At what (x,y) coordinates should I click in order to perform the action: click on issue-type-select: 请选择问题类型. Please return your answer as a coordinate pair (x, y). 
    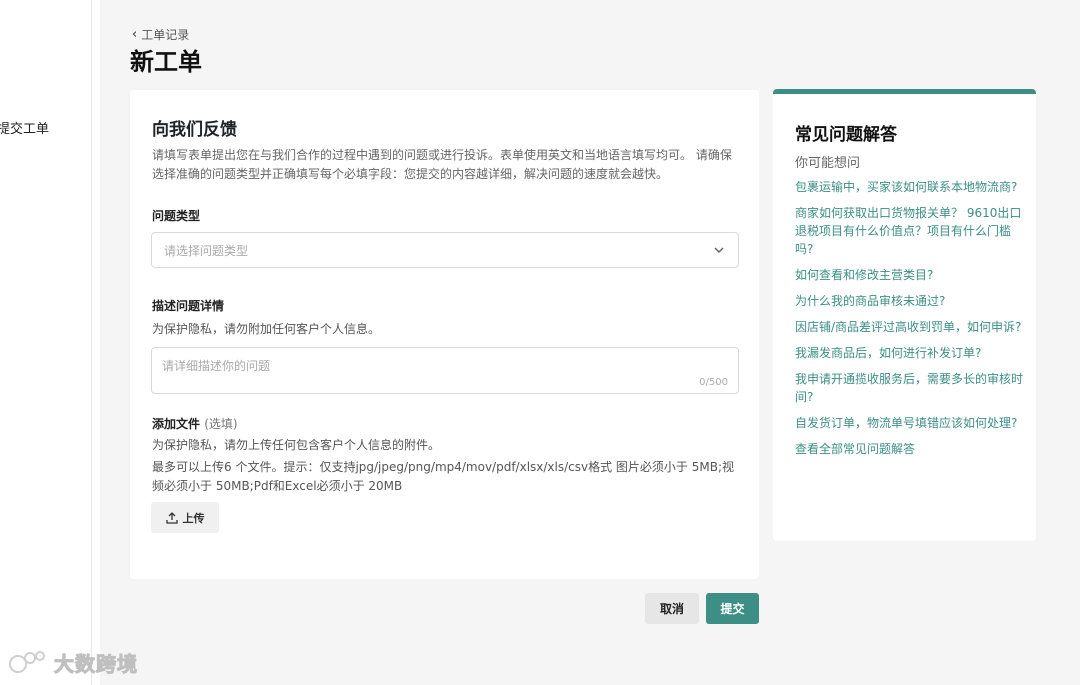
    Looking at the image, I should click on (445, 250).